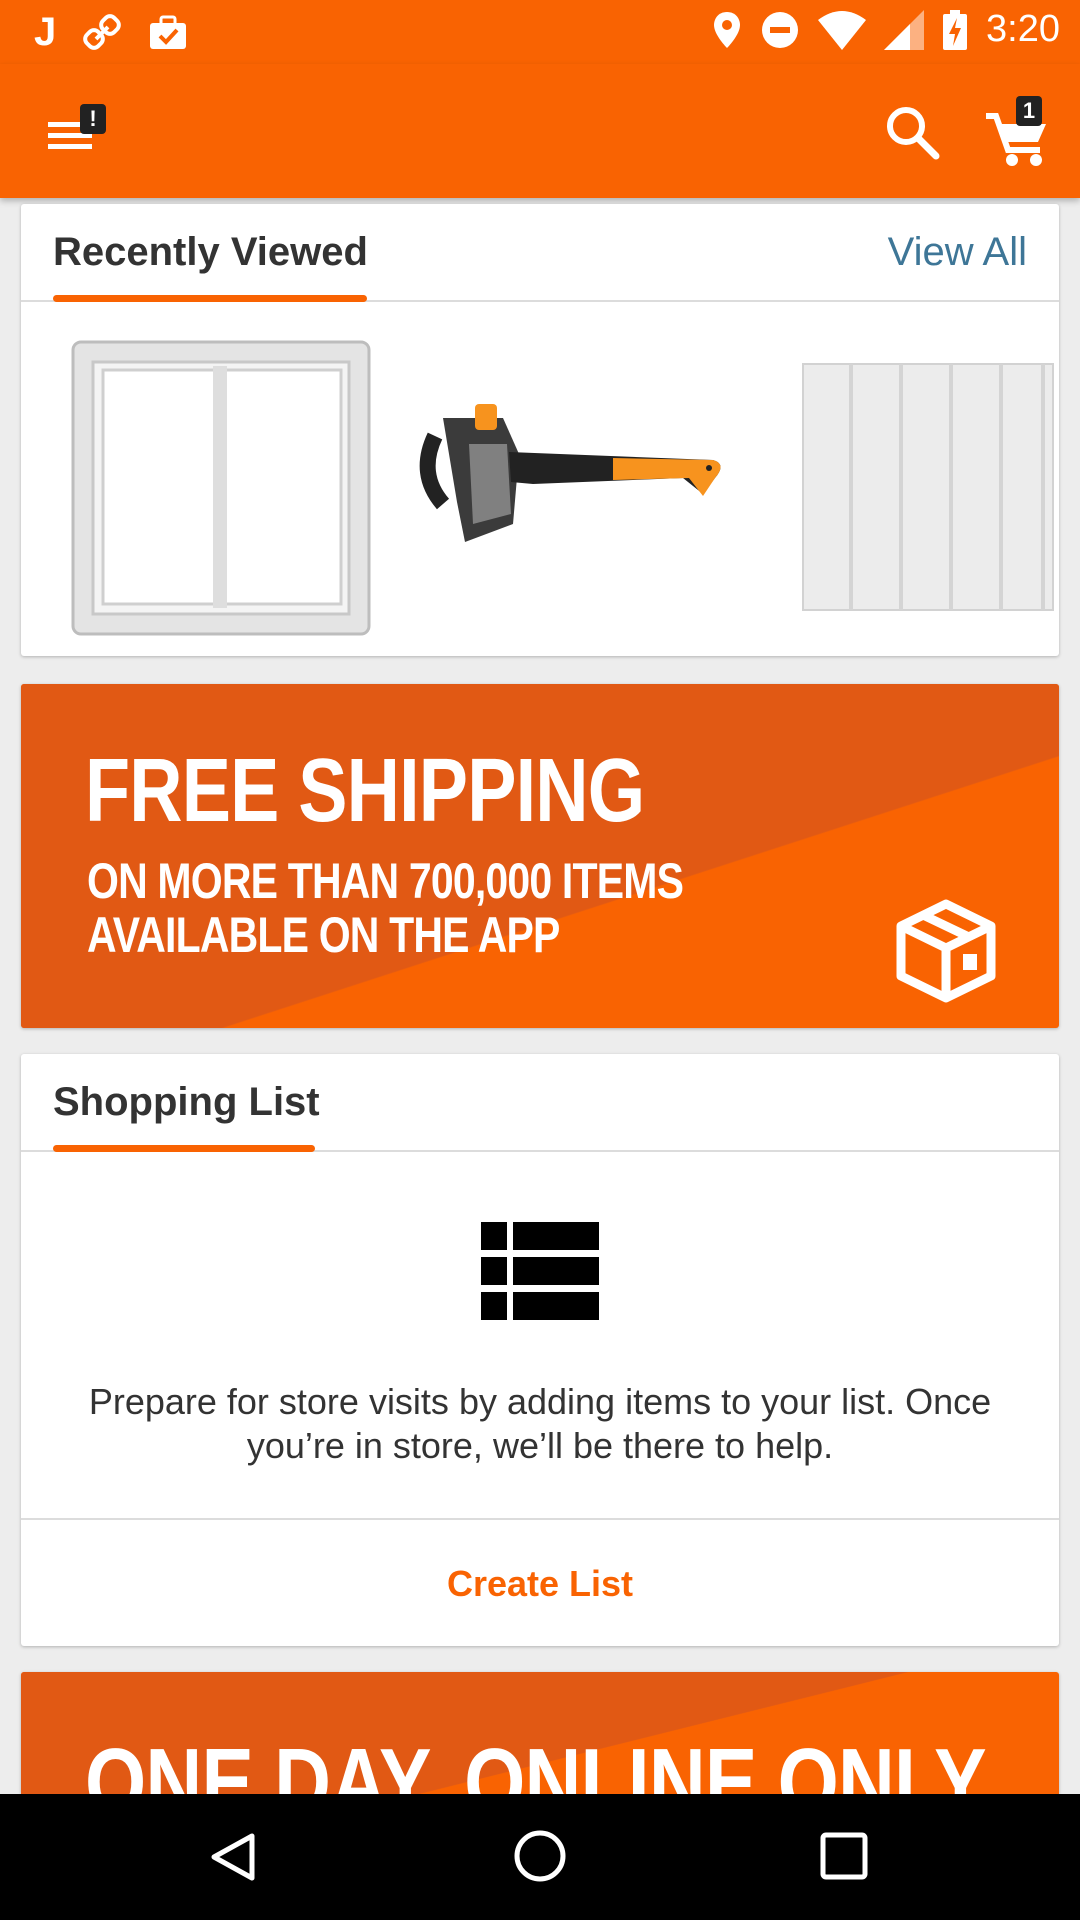 The image size is (1080, 1920). What do you see at coordinates (727, 29) in the screenshot?
I see `location-icon` at bounding box center [727, 29].